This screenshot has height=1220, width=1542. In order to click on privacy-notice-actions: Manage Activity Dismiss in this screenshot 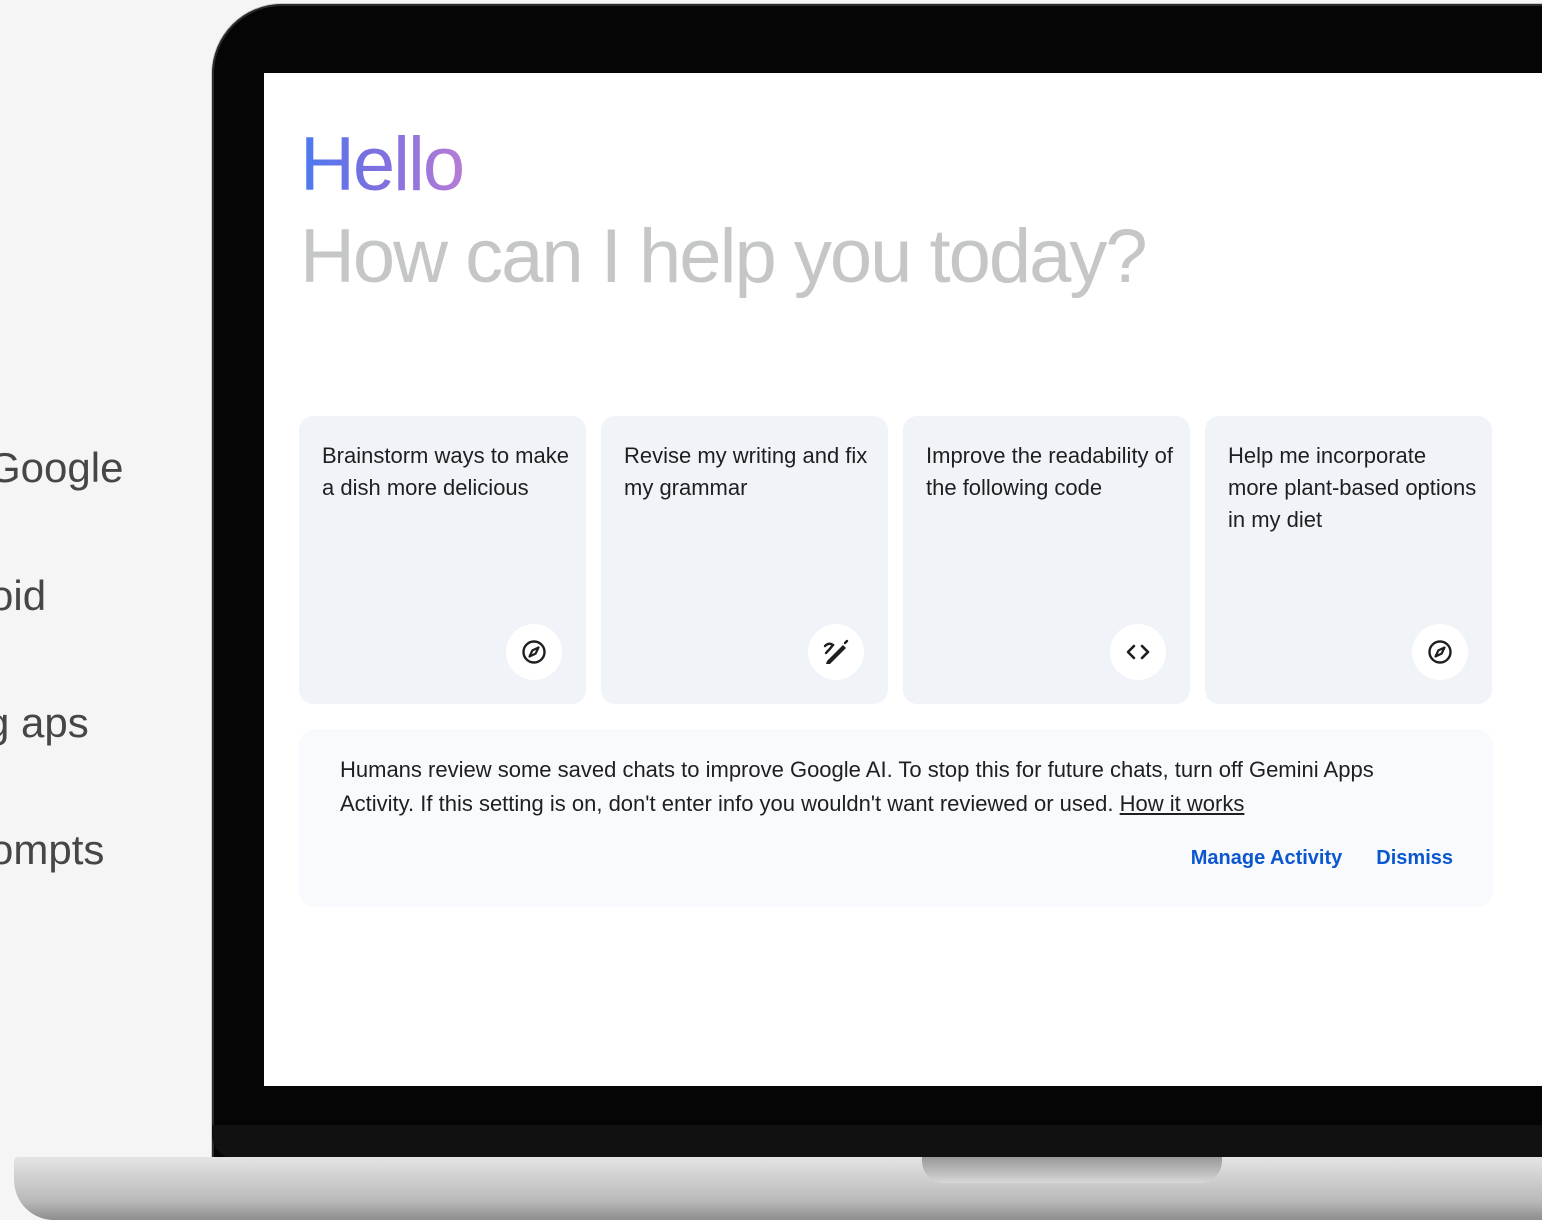, I will do `click(1322, 858)`.